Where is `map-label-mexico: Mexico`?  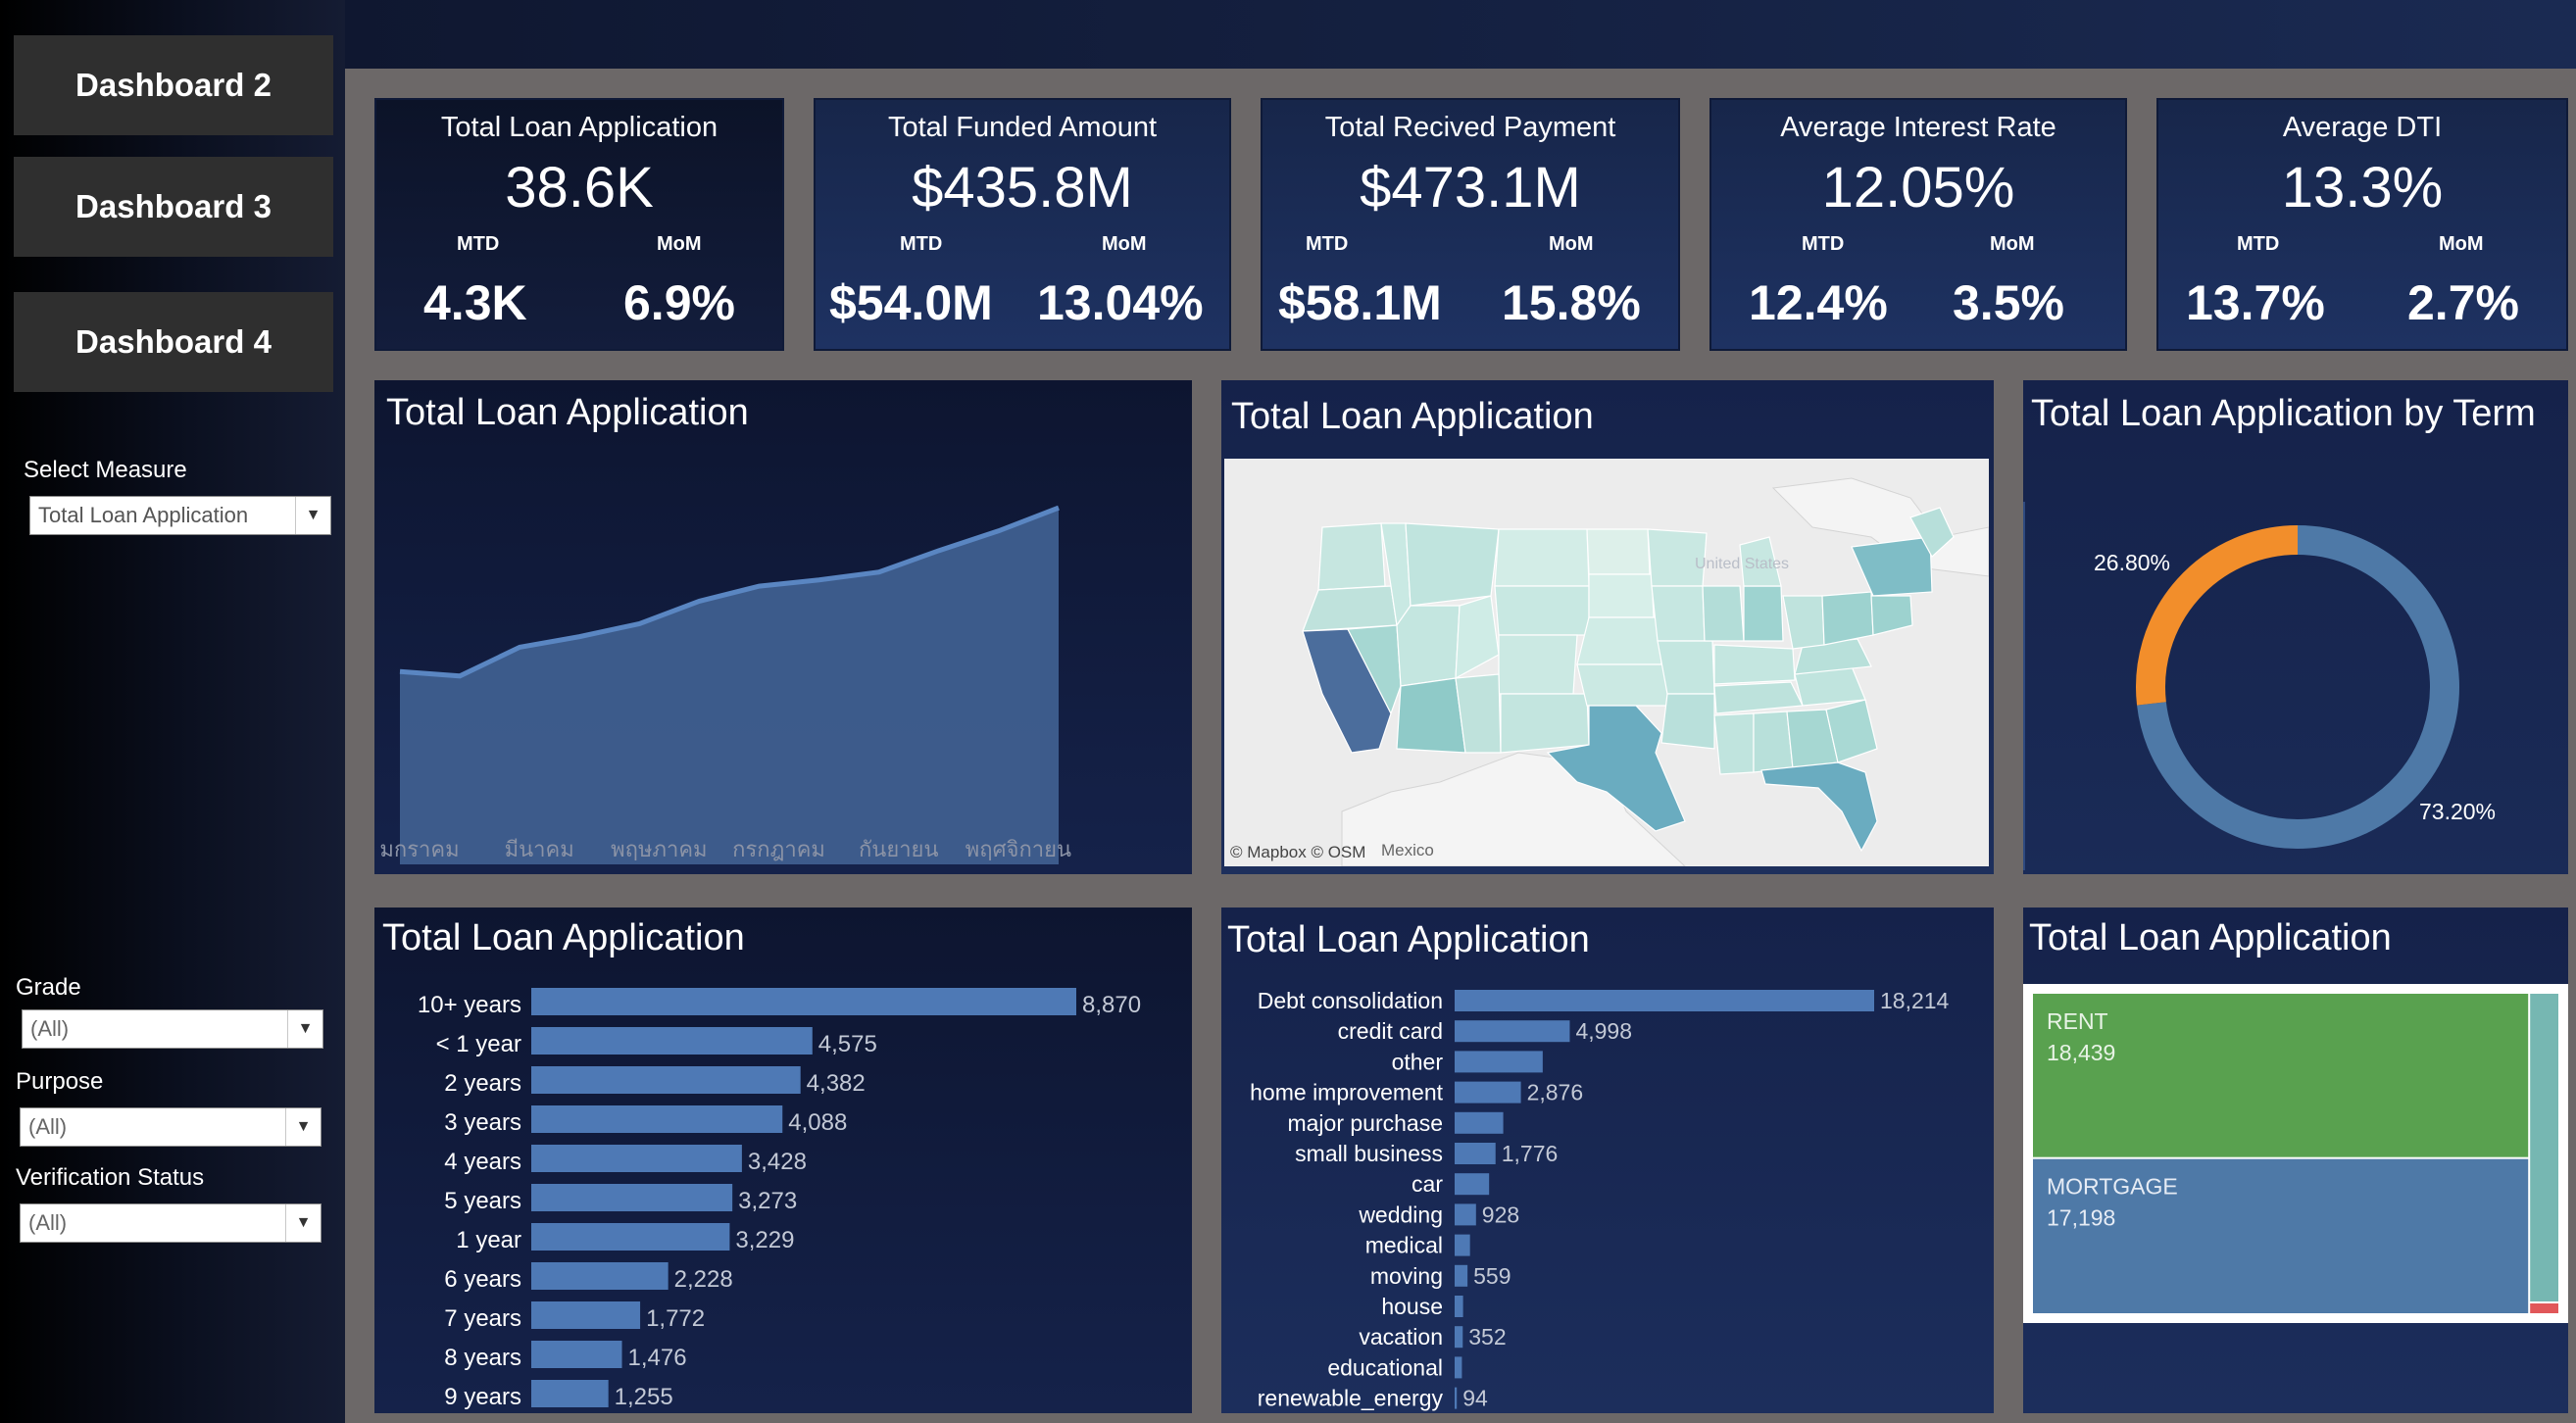 map-label-mexico: Mexico is located at coordinates (1407, 850).